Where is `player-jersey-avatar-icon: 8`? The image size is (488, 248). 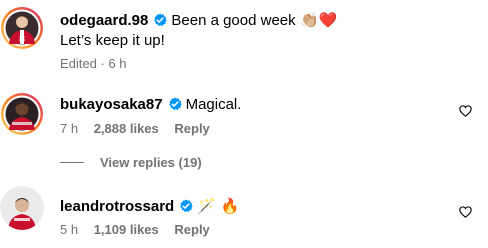
player-jersey-avatar-icon: 8 is located at coordinates (22, 28).